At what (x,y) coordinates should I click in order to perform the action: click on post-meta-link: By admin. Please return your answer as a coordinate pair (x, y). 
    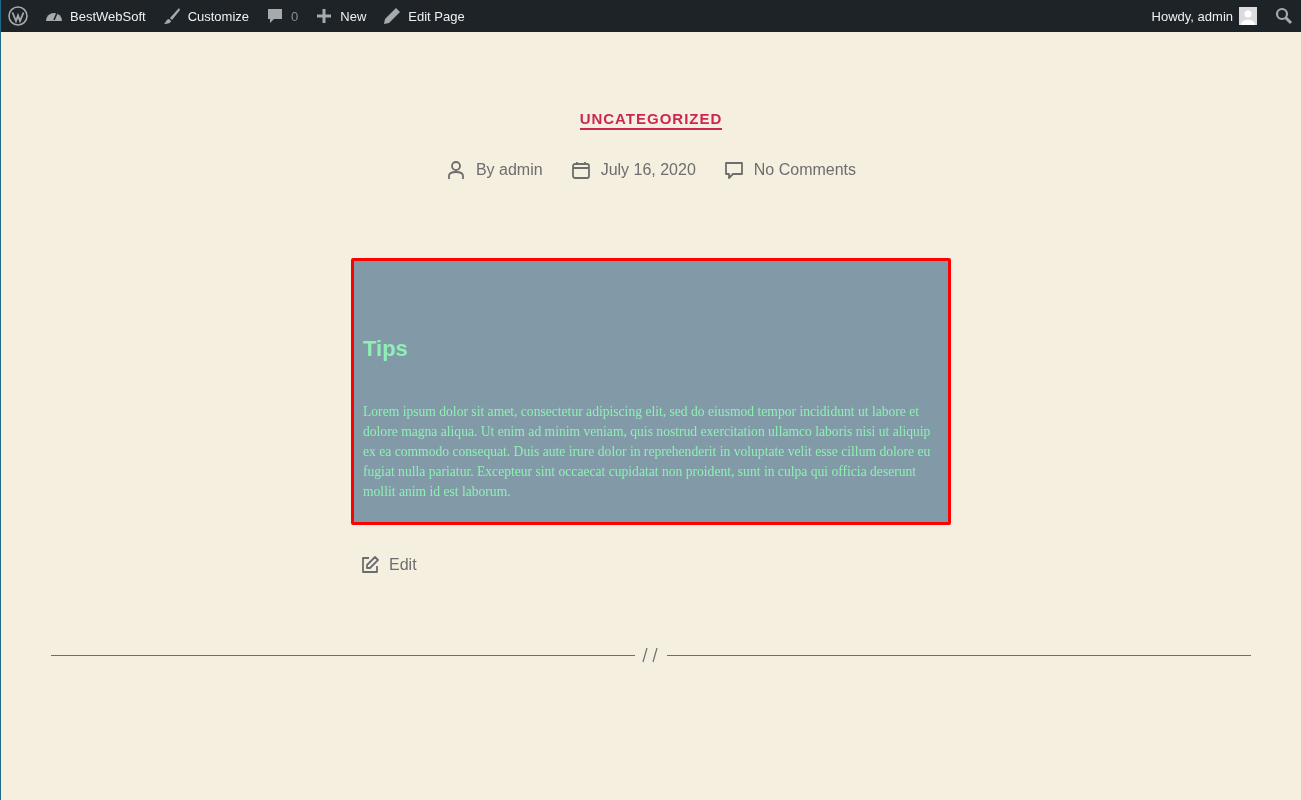
    Looking at the image, I should click on (509, 170).